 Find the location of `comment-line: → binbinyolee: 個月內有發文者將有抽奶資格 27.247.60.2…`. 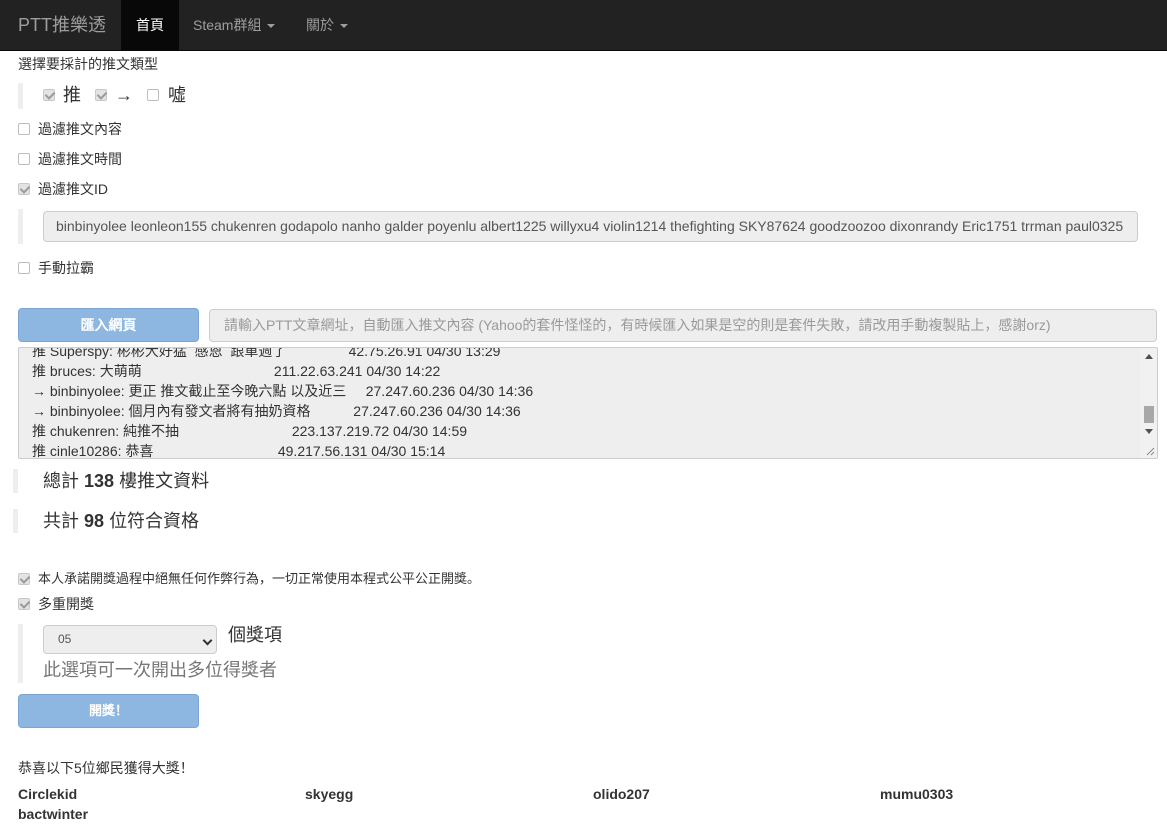

comment-line: → binbinyolee: 個月內有發文者將有抽奶資格 27.247.60.2… is located at coordinates (276, 411).